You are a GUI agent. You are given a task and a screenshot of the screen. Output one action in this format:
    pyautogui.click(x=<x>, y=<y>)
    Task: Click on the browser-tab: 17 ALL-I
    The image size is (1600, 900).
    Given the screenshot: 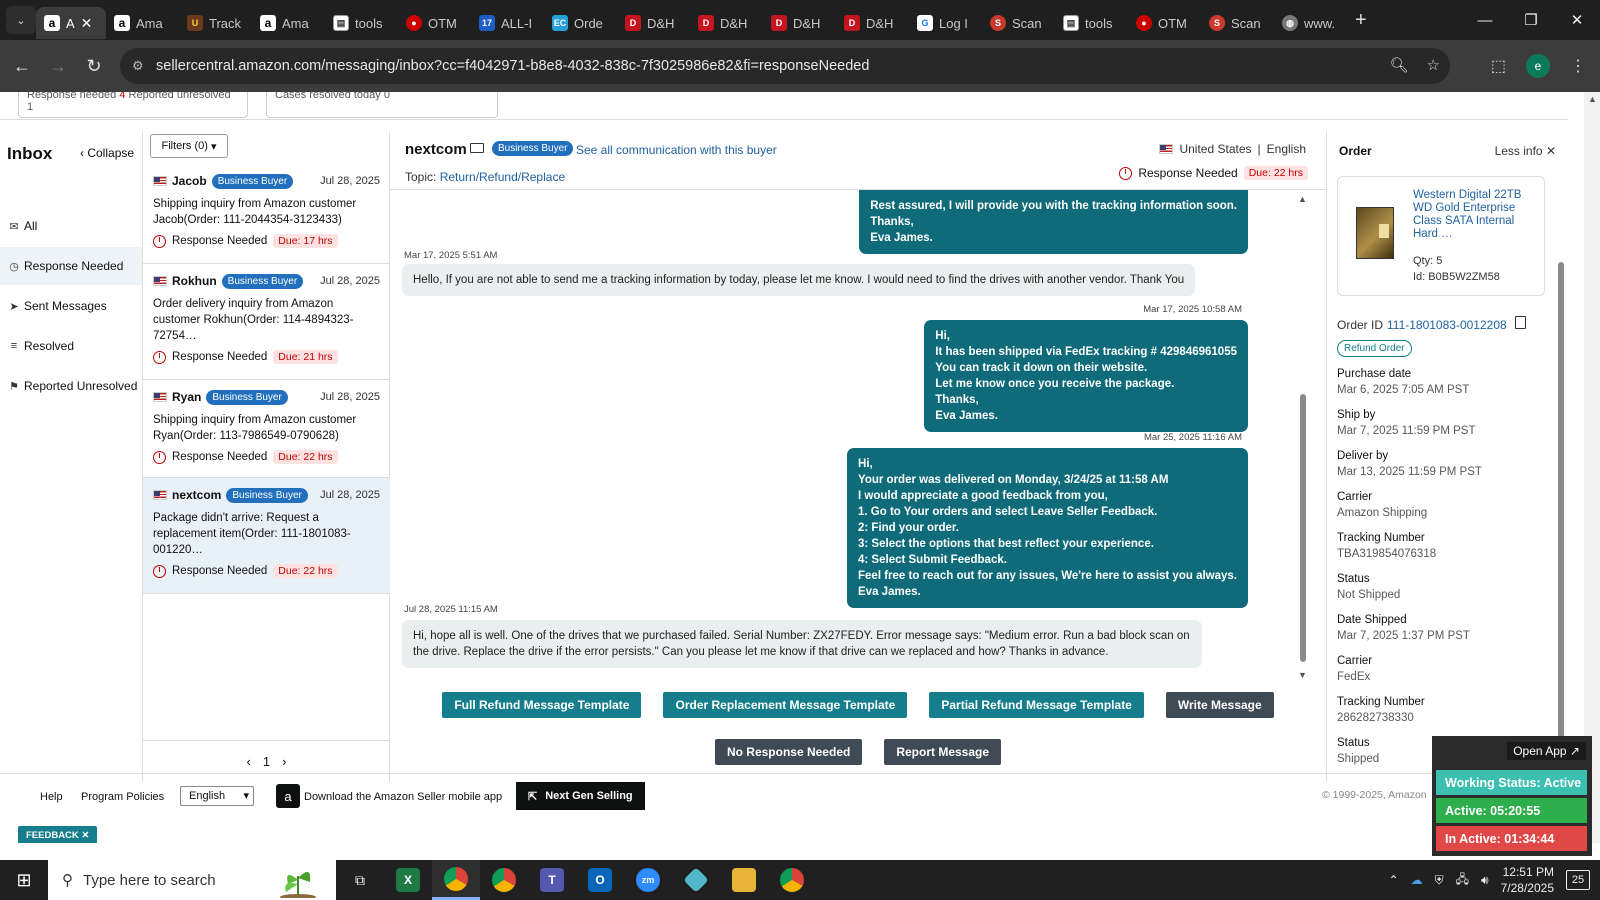 What is the action you would take?
    pyautogui.click(x=507, y=23)
    